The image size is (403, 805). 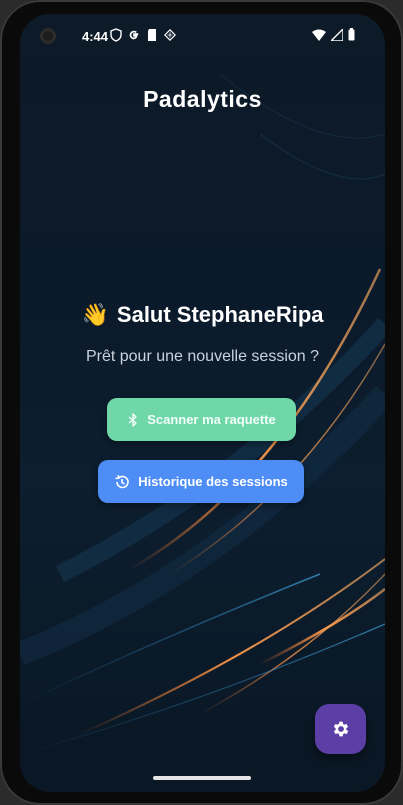 I want to click on settings-fab, so click(x=340, y=729).